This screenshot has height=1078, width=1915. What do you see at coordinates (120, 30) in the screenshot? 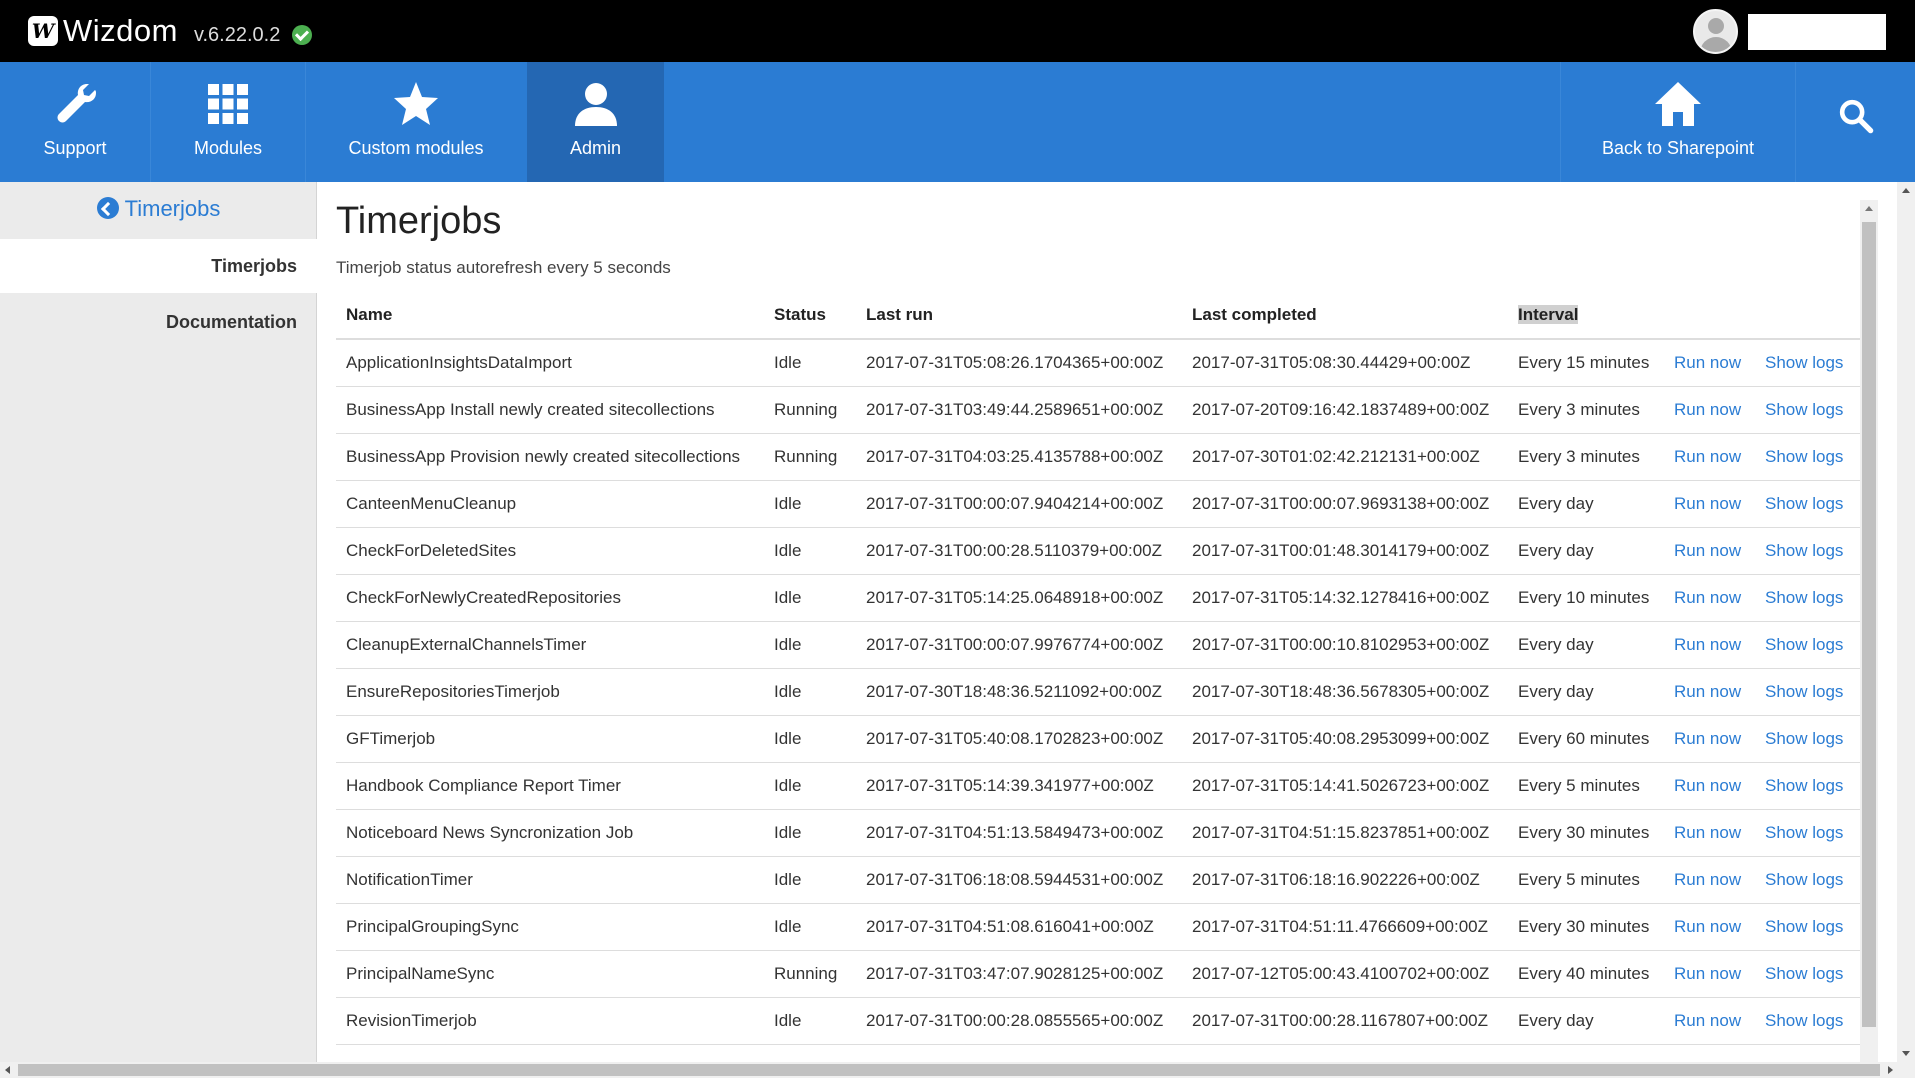
I see `logo-text: Wizdom` at bounding box center [120, 30].